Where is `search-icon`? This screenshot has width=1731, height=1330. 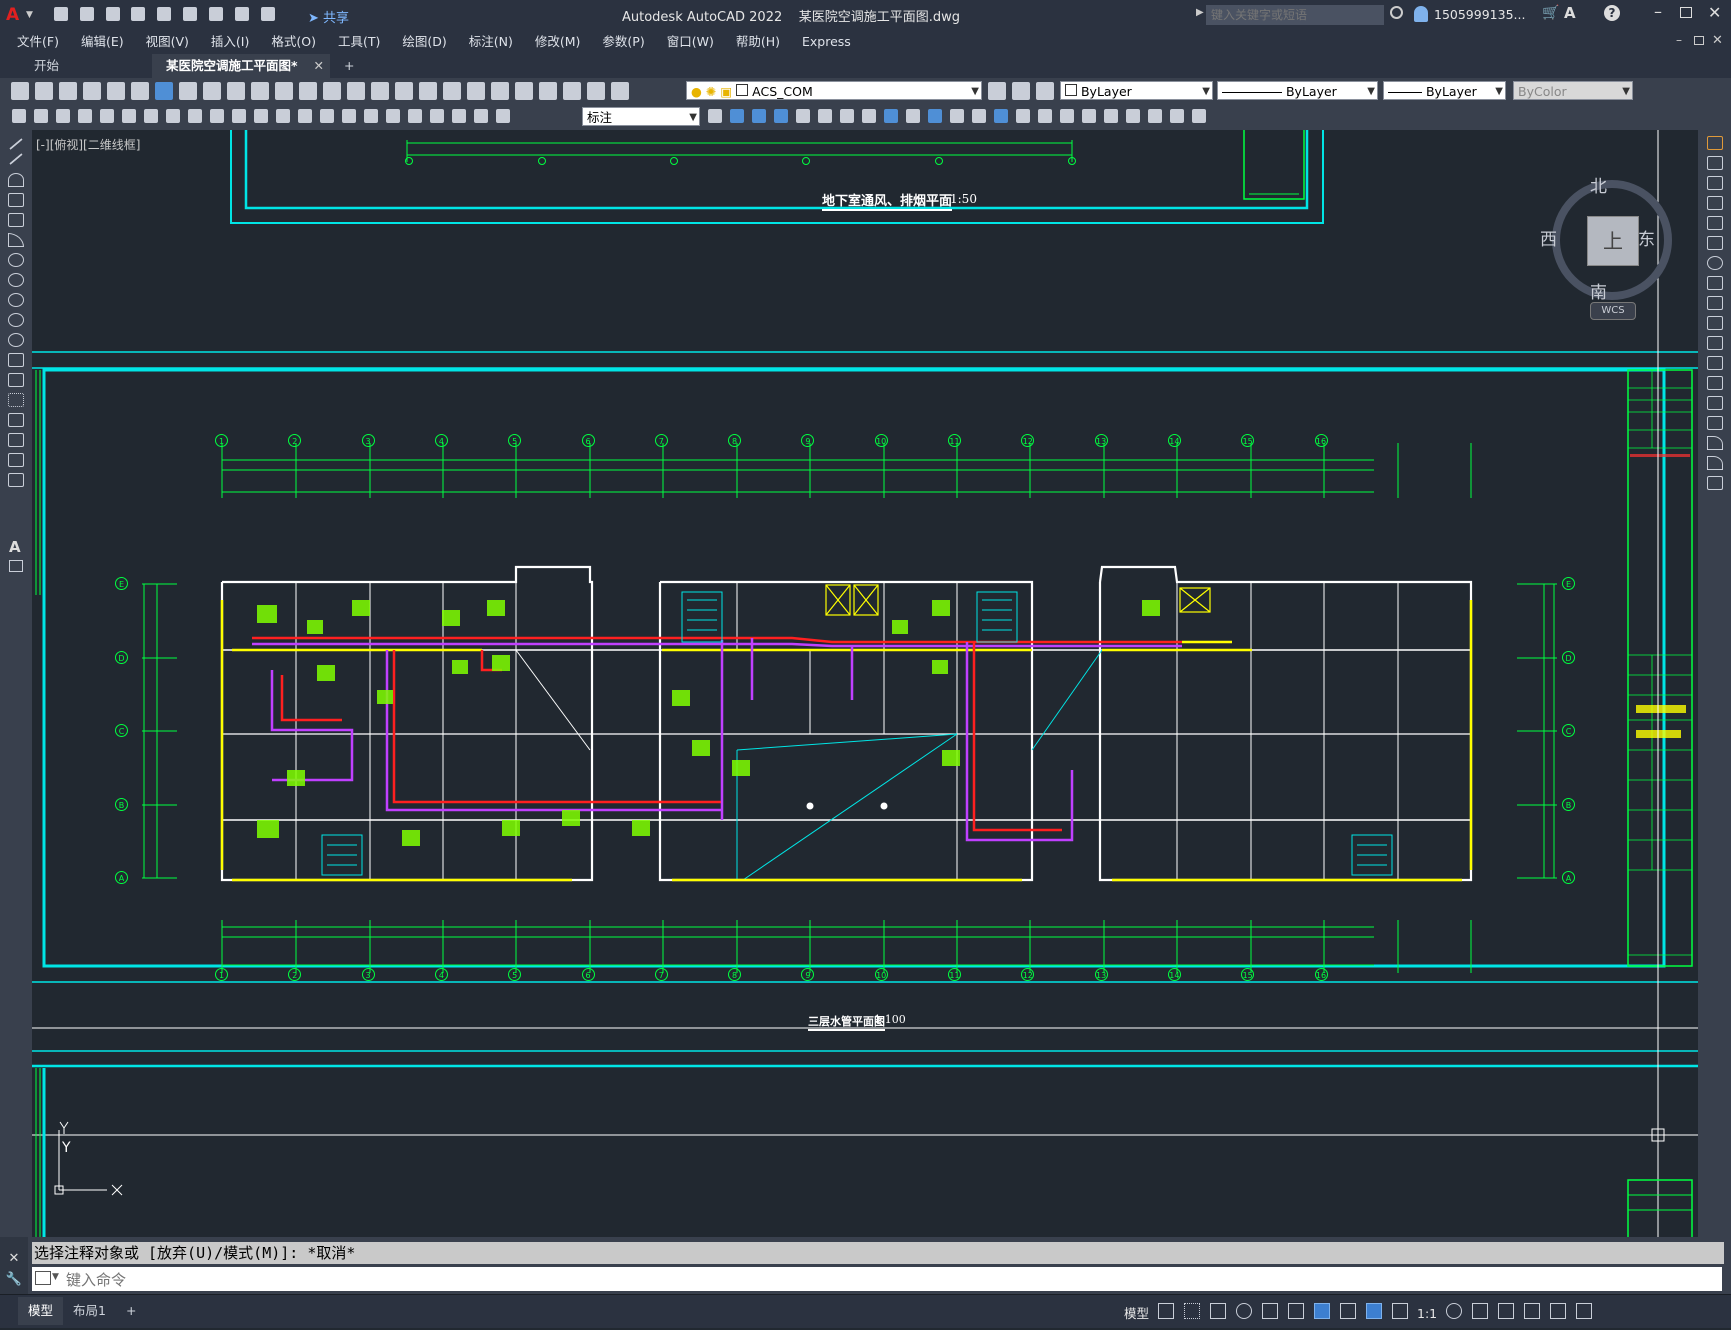 search-icon is located at coordinates (1396, 12).